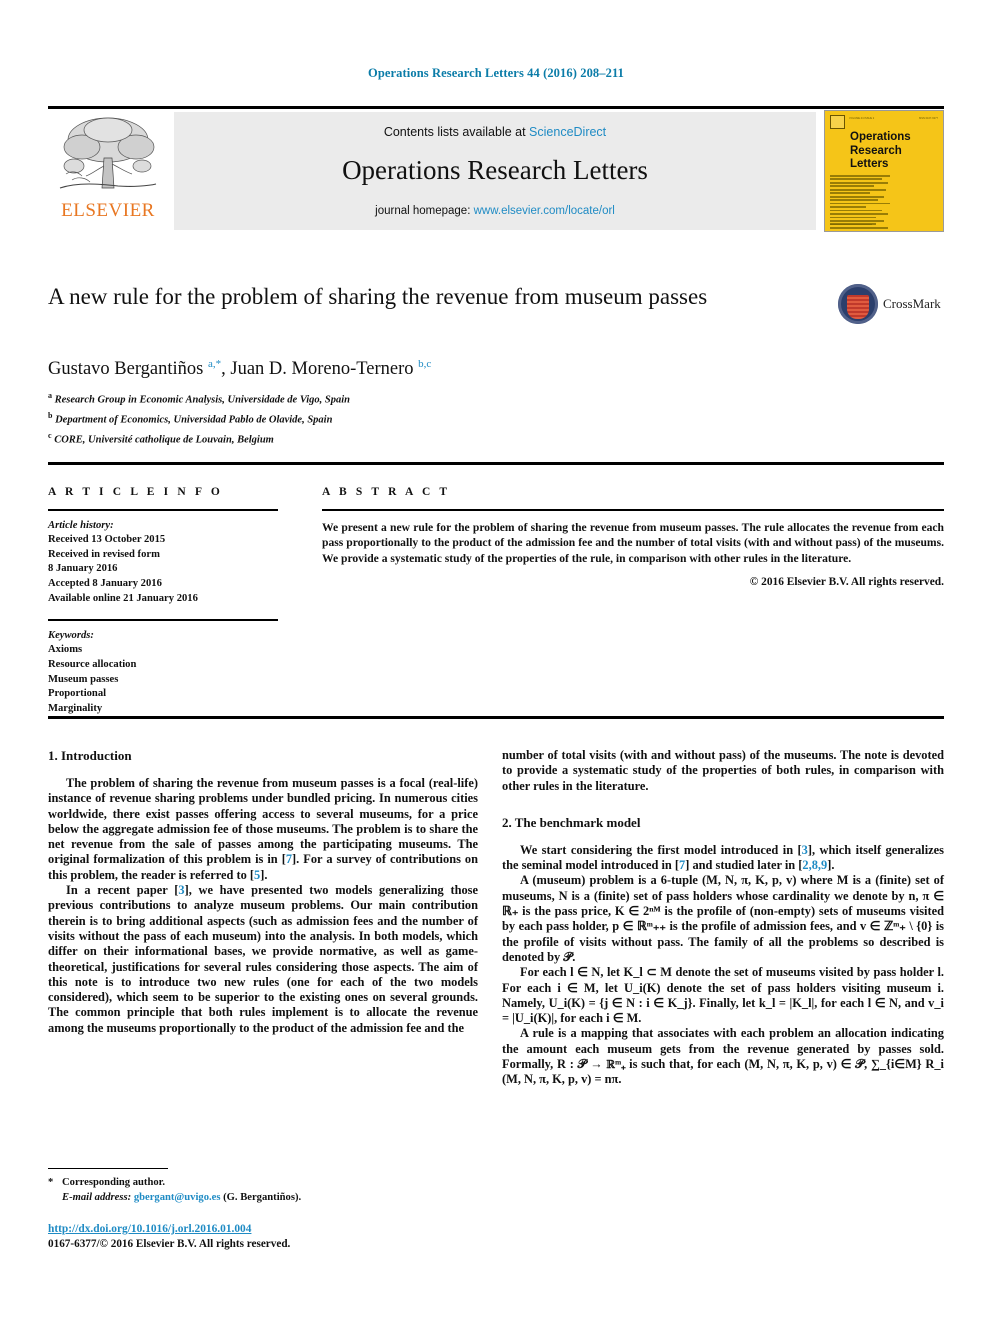 The width and height of the screenshot is (992, 1323). I want to click on abstract-heading: A B S T R A C T, so click(386, 492).